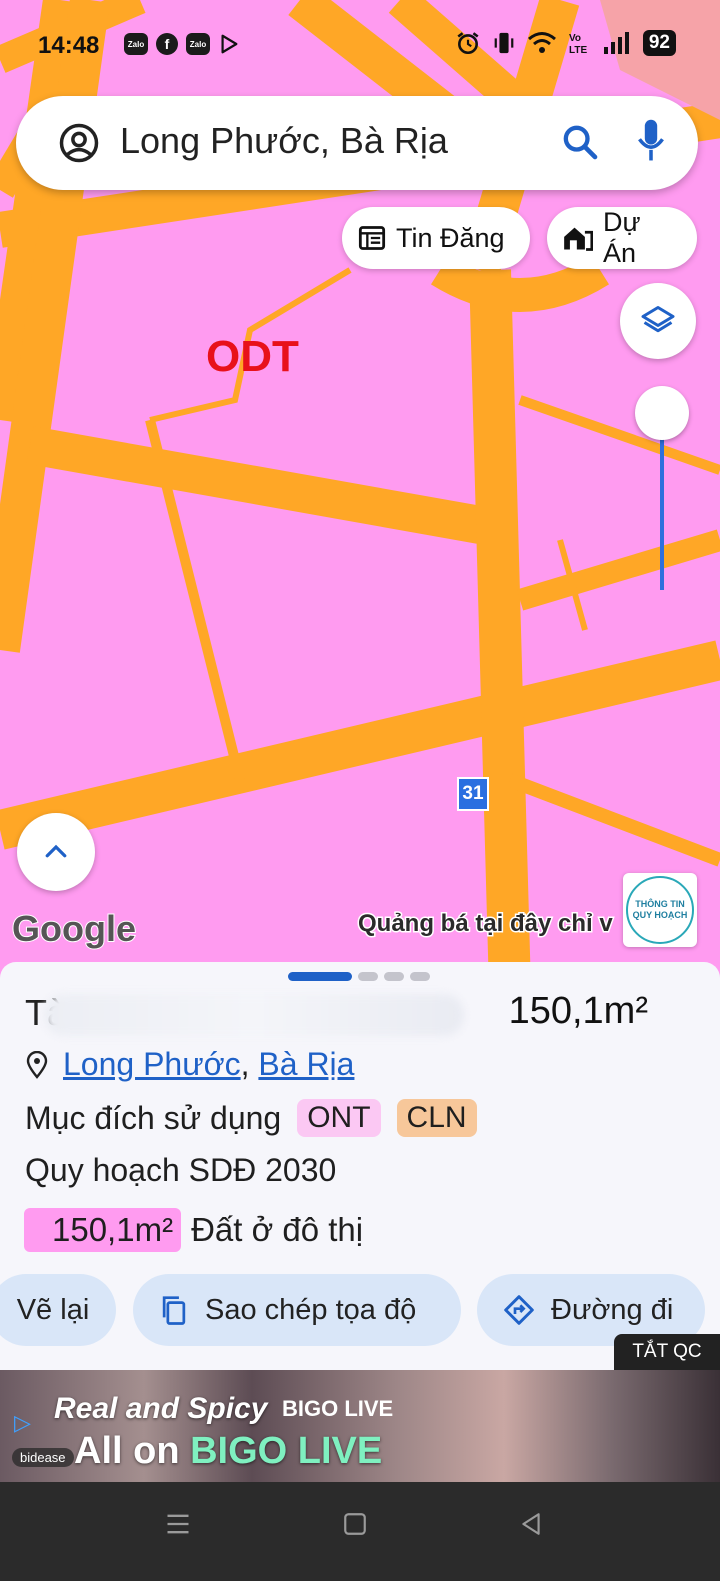  Describe the element at coordinates (182, 44) in the screenshot. I see `notification-icons: Zalo f Zalo` at that location.